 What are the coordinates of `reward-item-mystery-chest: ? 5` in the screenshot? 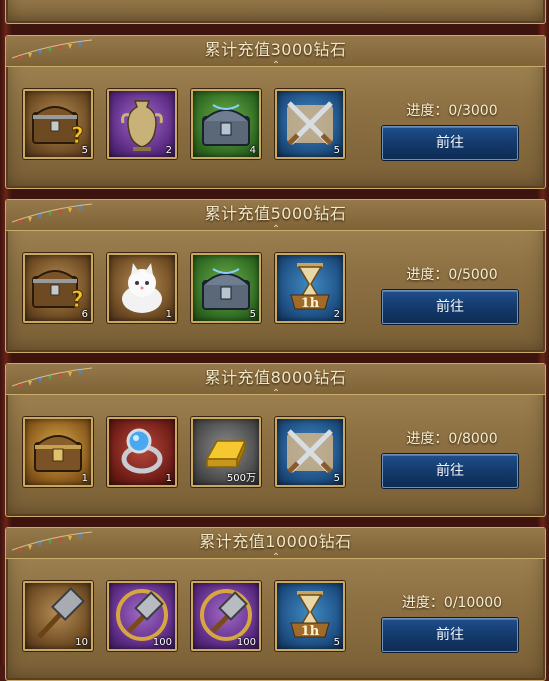 It's located at (58, 124).